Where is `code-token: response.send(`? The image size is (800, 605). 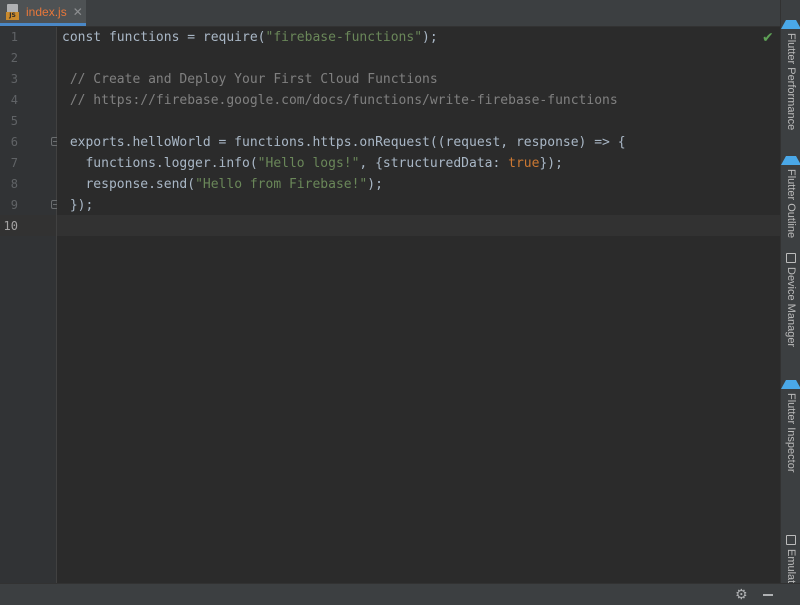
code-token: response.send( is located at coordinates (129, 184).